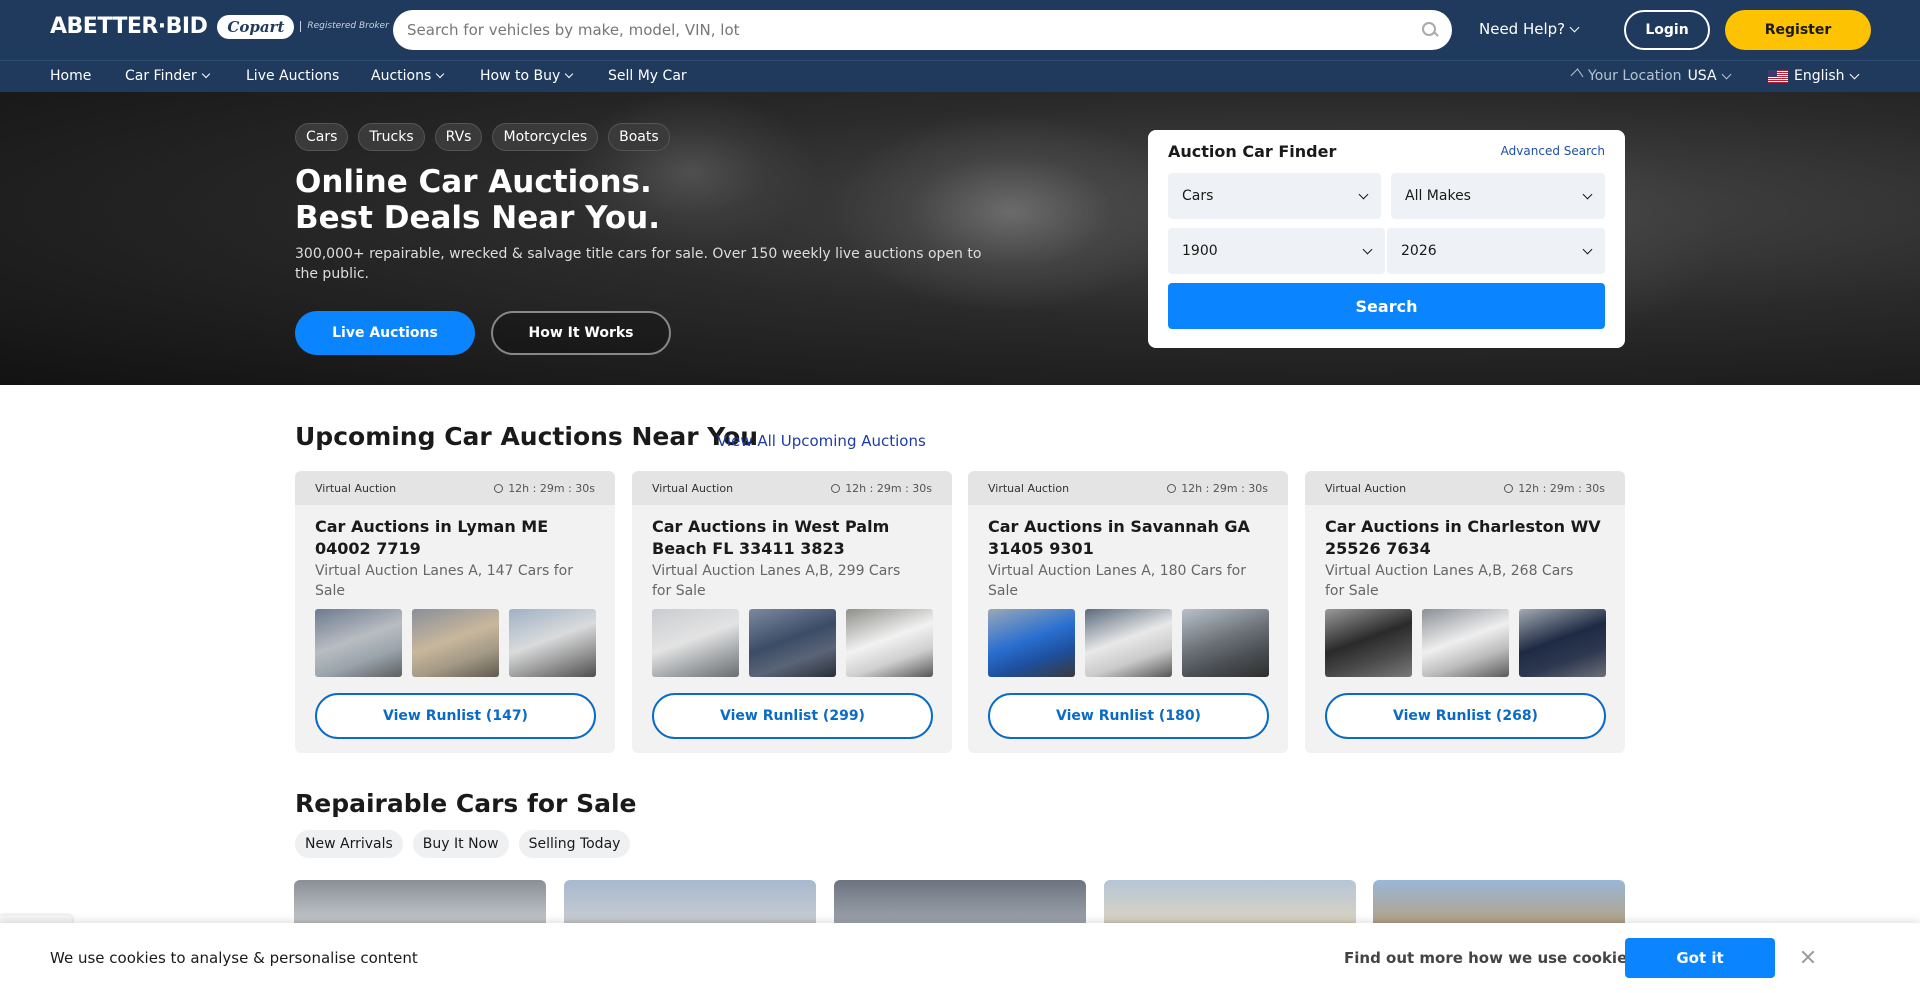 This screenshot has width=1920, height=993. Describe the element at coordinates (322, 137) in the screenshot. I see `chip-cars: Cars` at that location.